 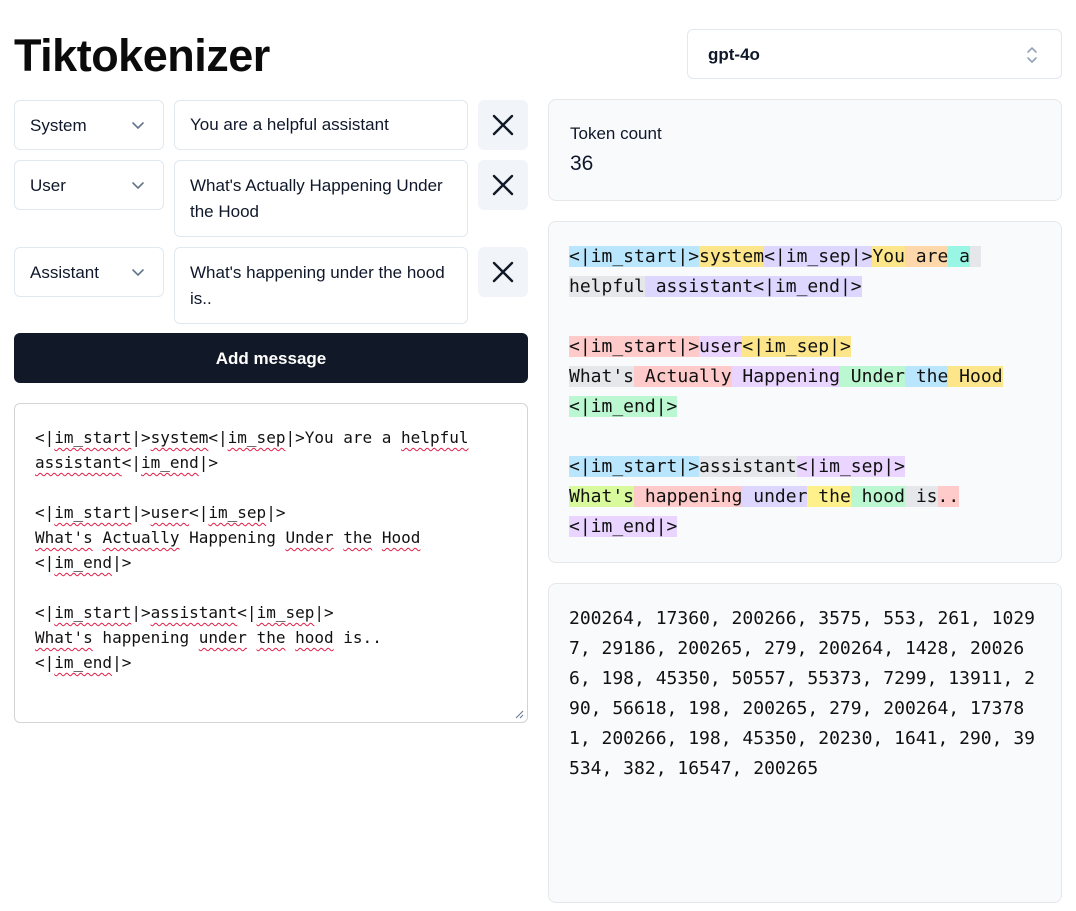 I want to click on role-select-assistant: Assistant, so click(x=89, y=272).